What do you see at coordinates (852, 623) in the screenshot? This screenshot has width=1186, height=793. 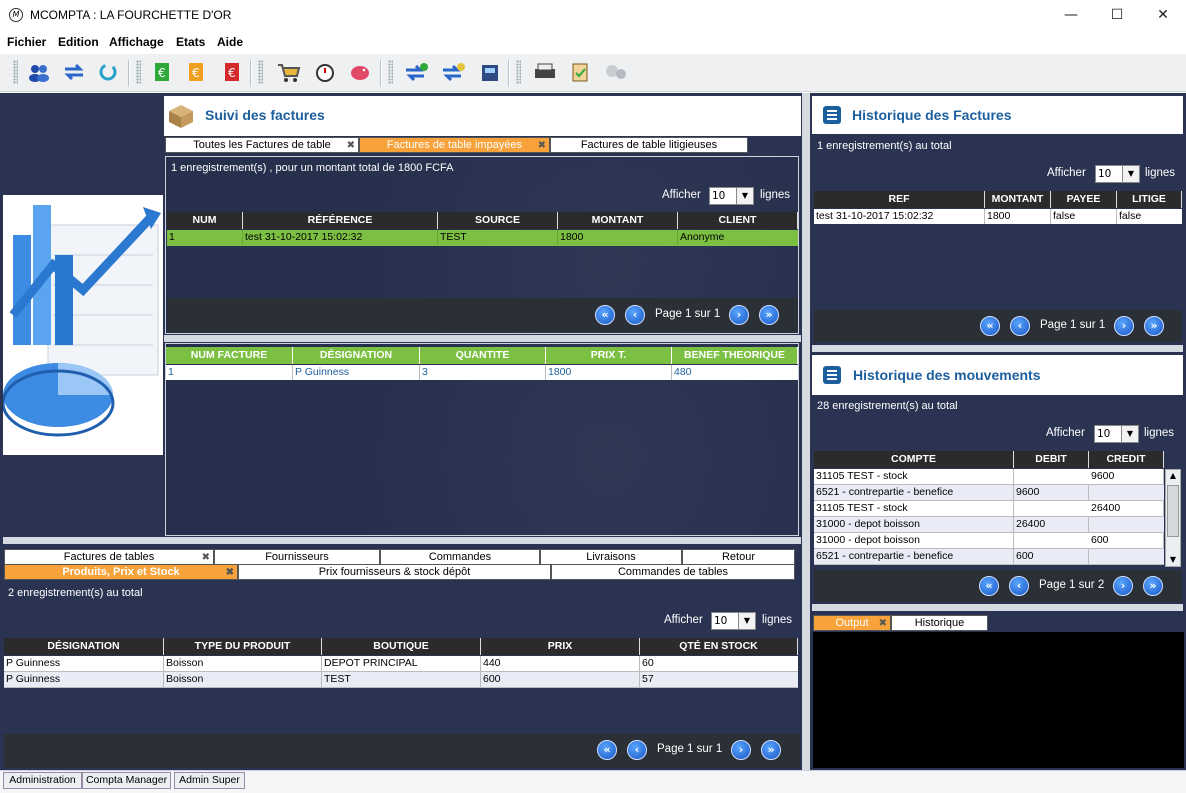 I see `tab-output: Output ✖` at bounding box center [852, 623].